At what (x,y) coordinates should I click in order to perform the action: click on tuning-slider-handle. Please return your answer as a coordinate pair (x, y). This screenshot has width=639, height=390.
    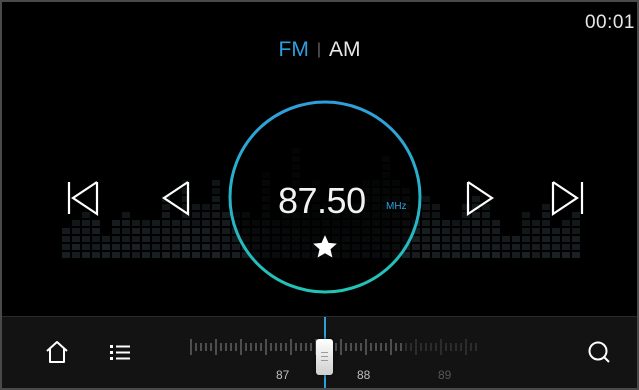
    Looking at the image, I should click on (324, 357).